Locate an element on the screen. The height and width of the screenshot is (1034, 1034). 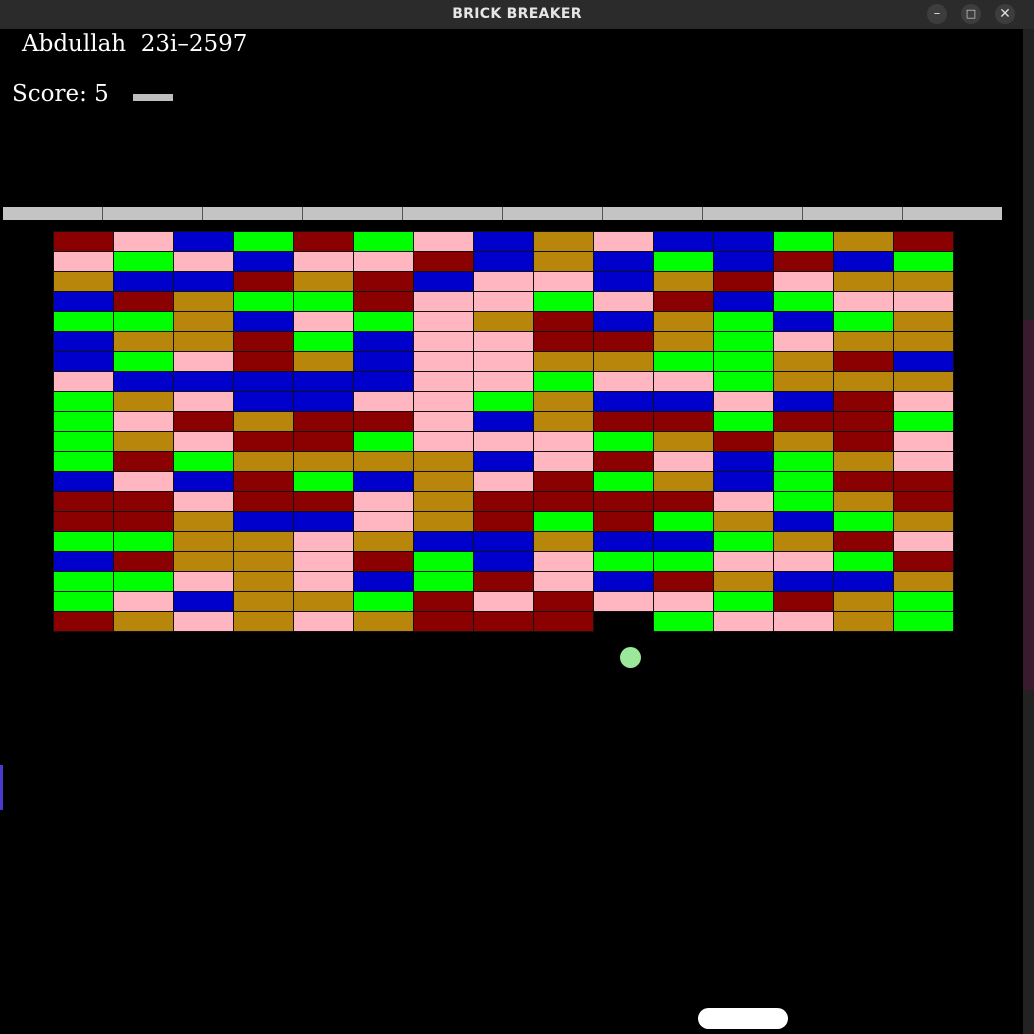
close-button: ✕ is located at coordinates (1005, 14).